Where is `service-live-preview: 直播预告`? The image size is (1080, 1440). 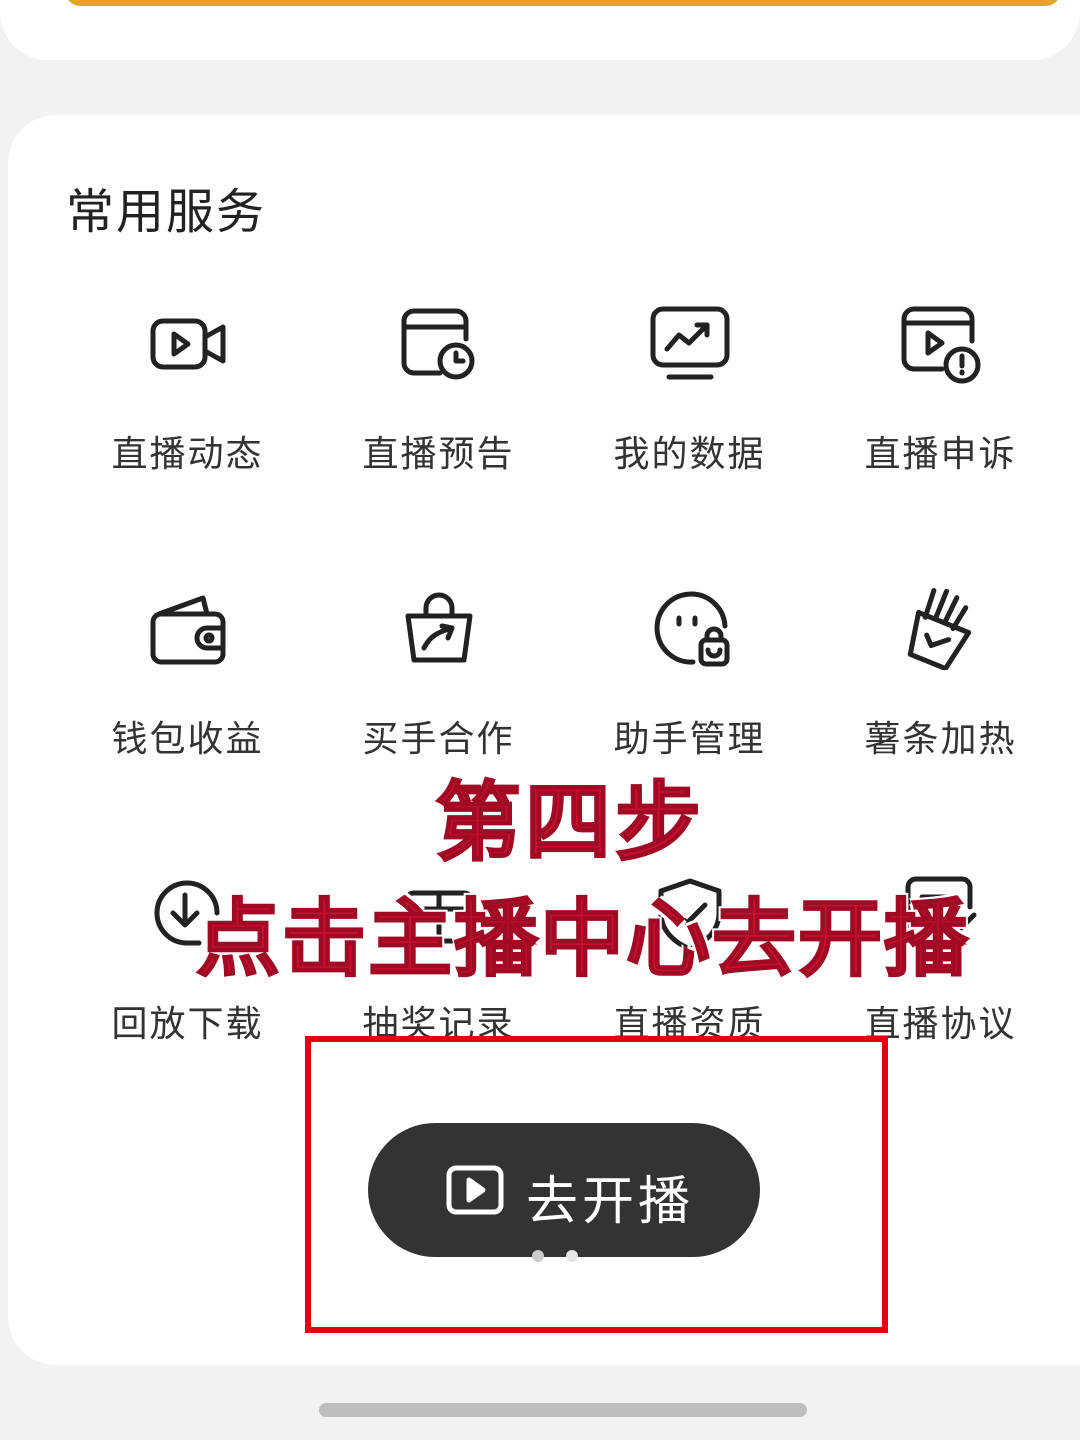 service-live-preview: 直播预告 is located at coordinates (438, 415).